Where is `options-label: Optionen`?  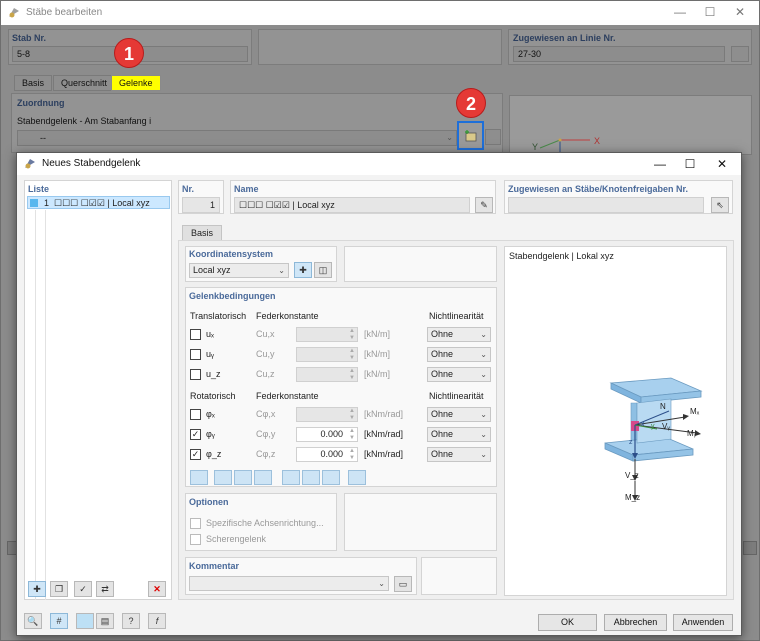 options-label: Optionen is located at coordinates (209, 502).